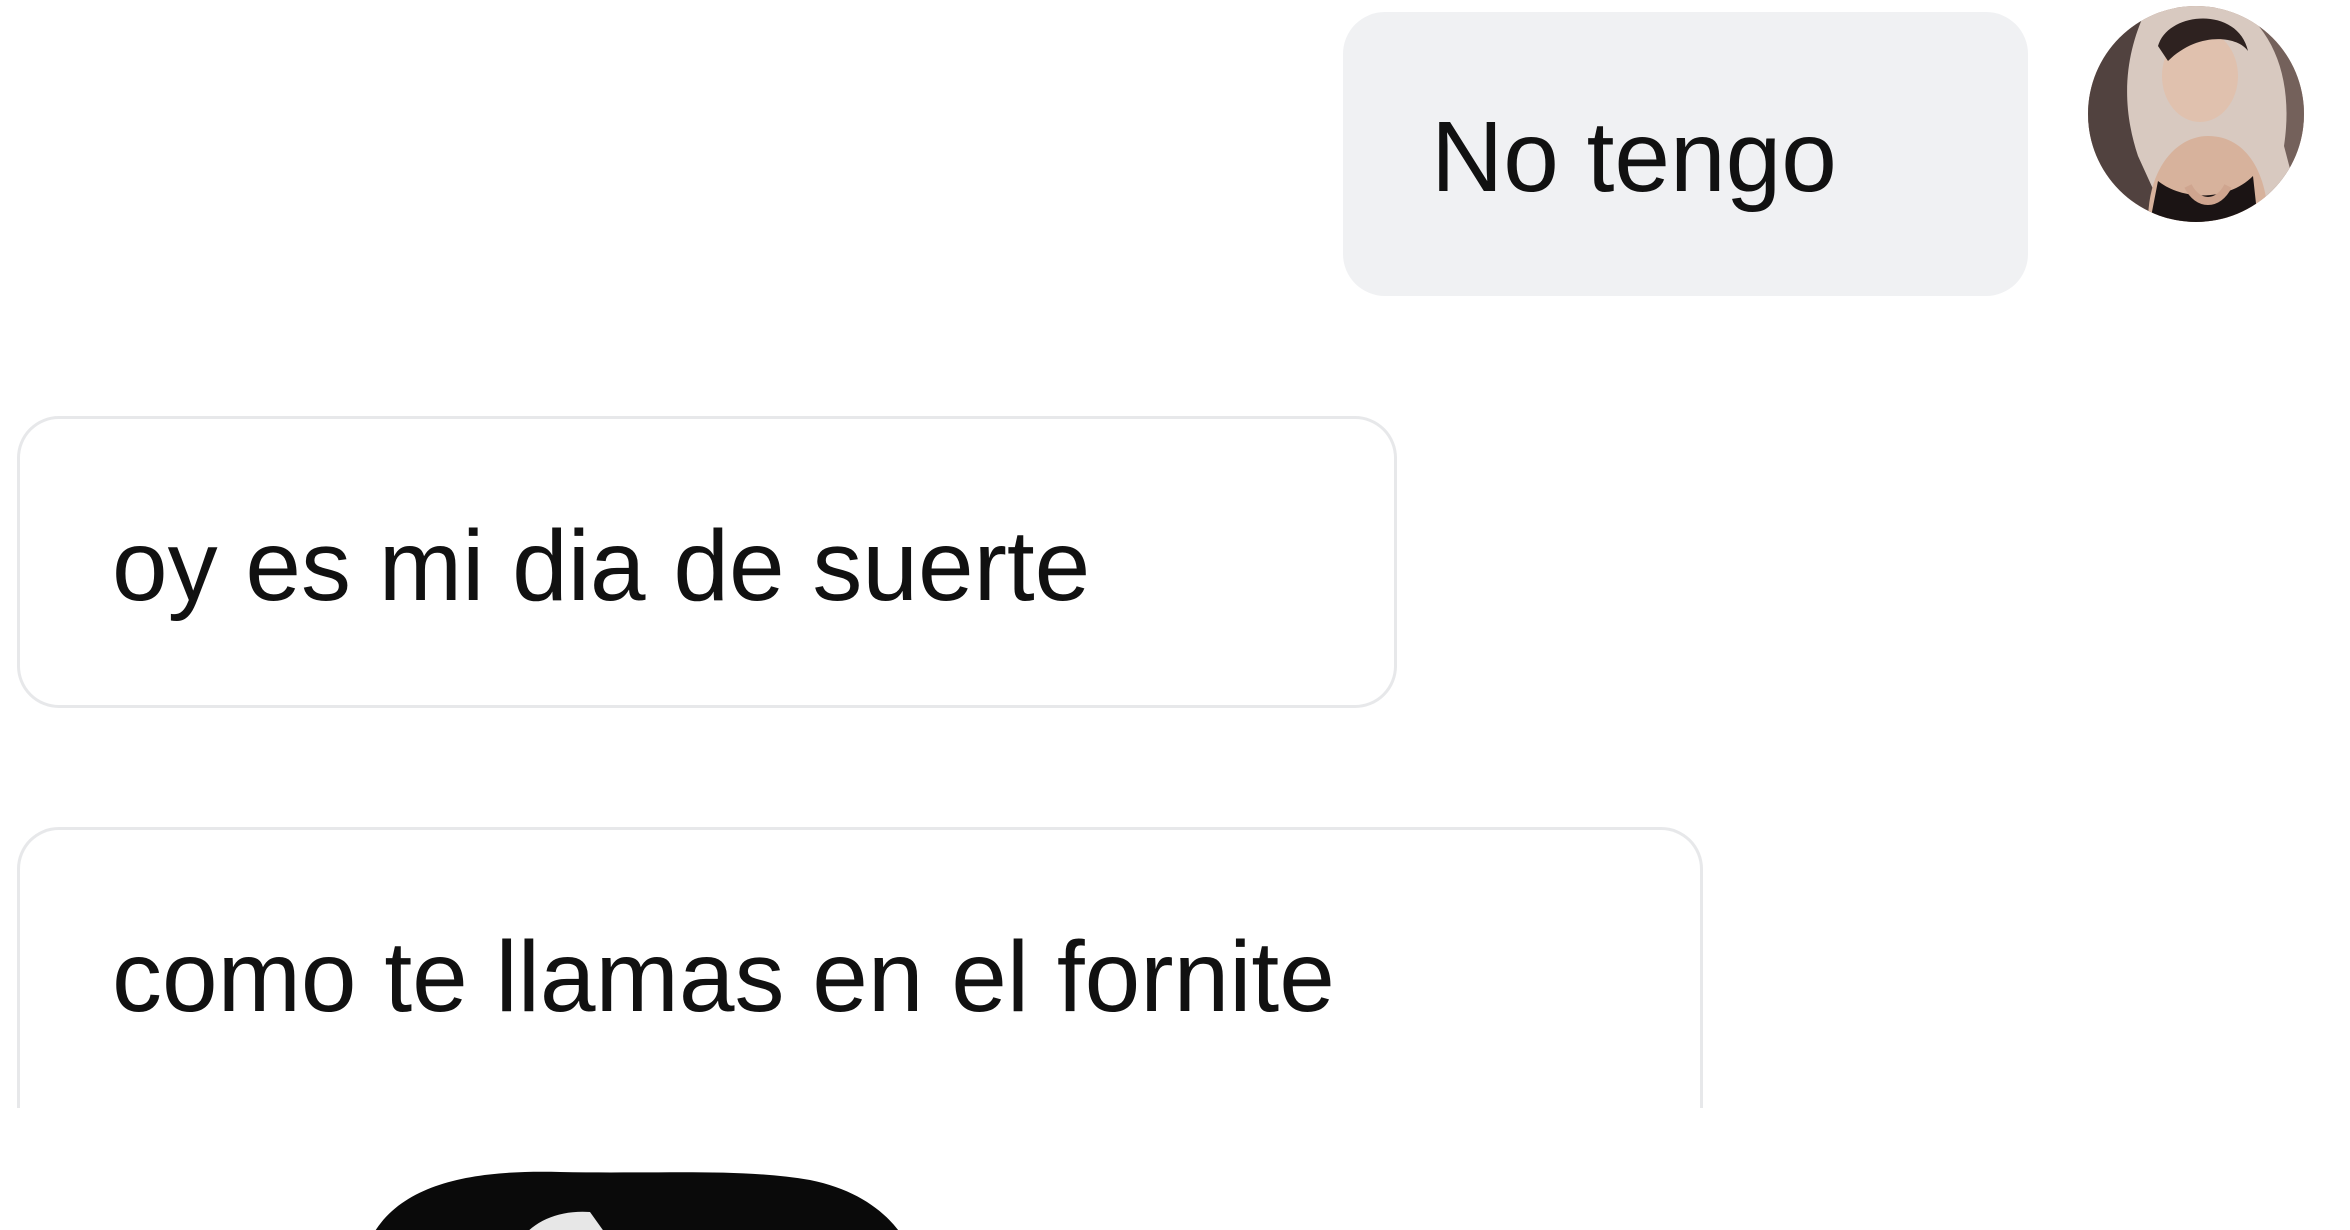  Describe the element at coordinates (723, 977) in the screenshot. I see `message-text: como te llamas en el fornite` at that location.